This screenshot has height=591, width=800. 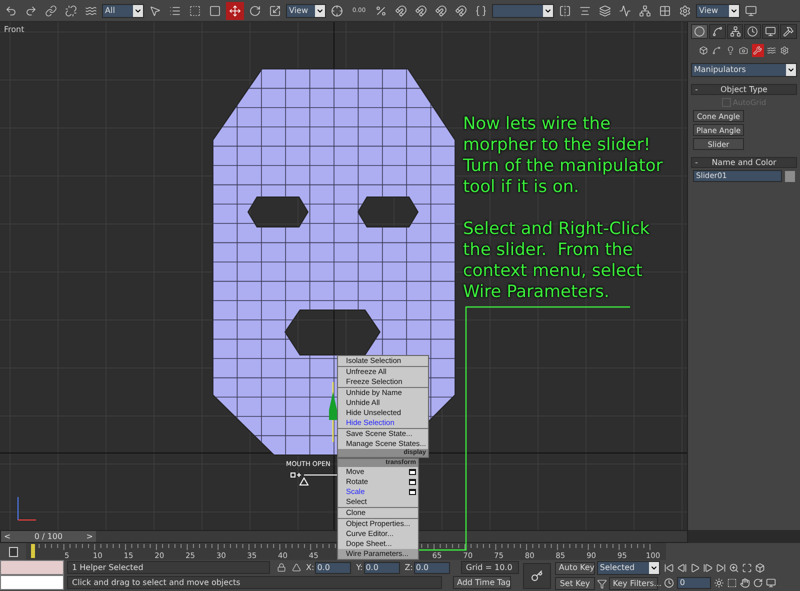 I want to click on key-filter-icon, so click(x=601, y=583).